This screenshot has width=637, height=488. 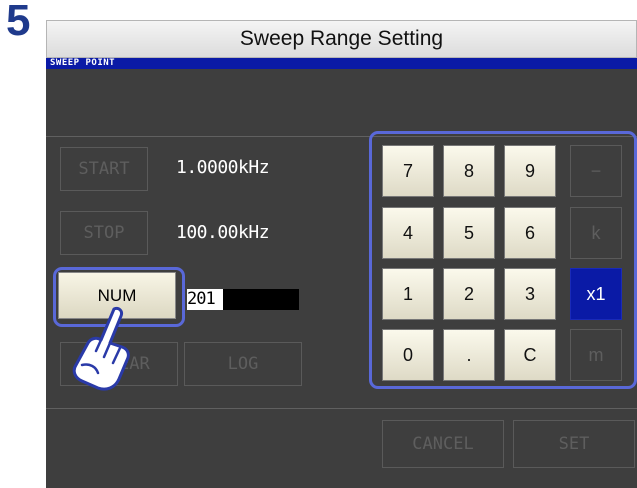 What do you see at coordinates (101, 349) in the screenshot?
I see `pointing-hand-icon` at bounding box center [101, 349].